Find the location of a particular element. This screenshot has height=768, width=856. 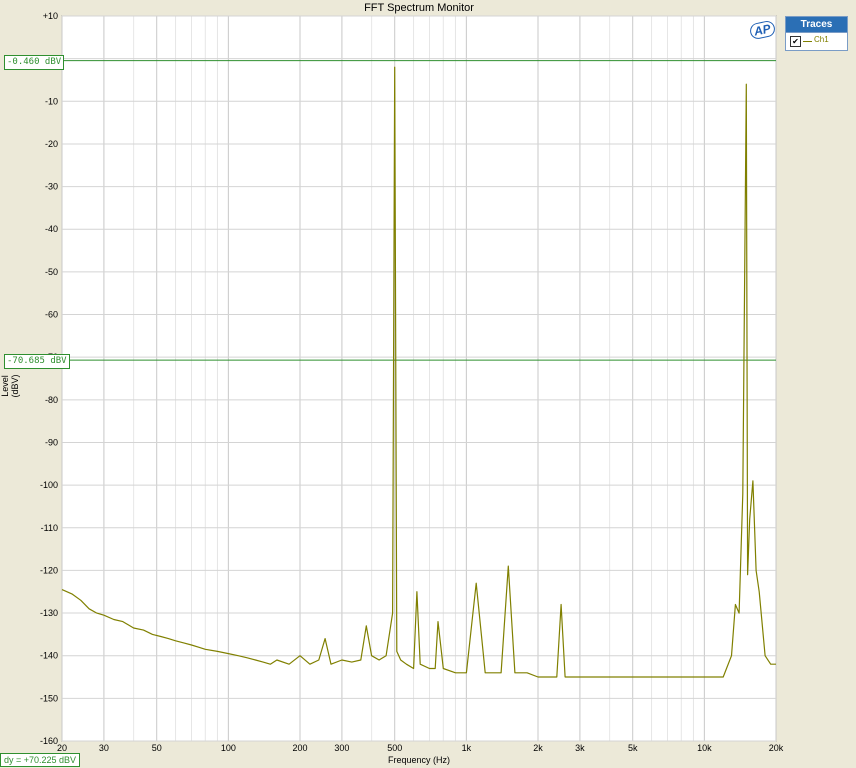

y-tick-label: -60 is located at coordinates (51, 315).